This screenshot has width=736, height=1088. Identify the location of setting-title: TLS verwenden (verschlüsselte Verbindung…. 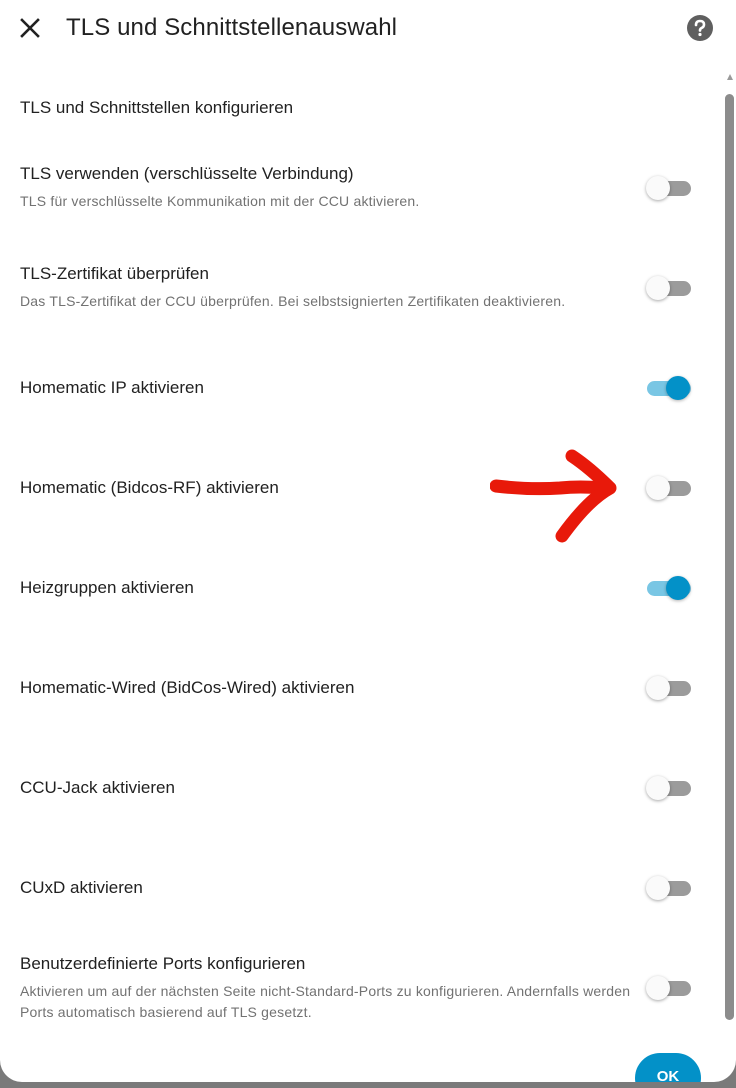
(187, 173).